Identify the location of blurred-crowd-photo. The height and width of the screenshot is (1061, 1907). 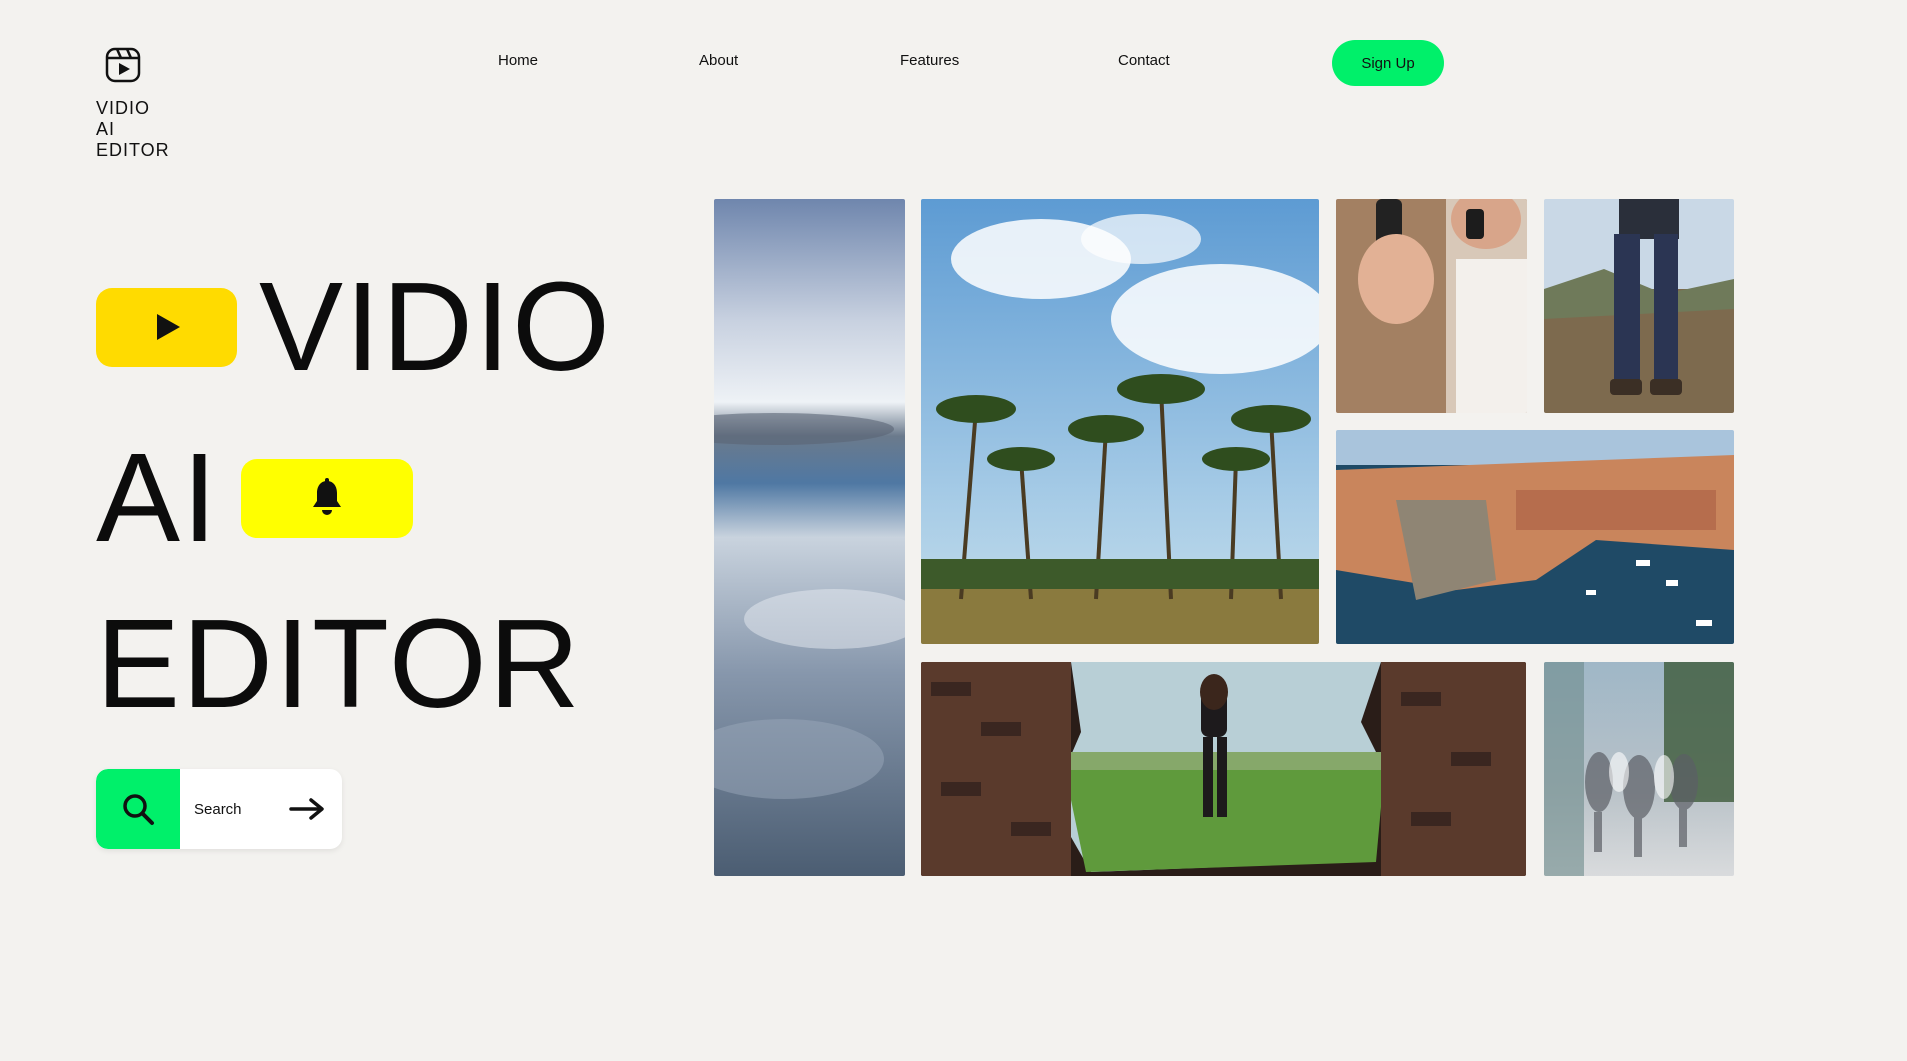
(1639, 769).